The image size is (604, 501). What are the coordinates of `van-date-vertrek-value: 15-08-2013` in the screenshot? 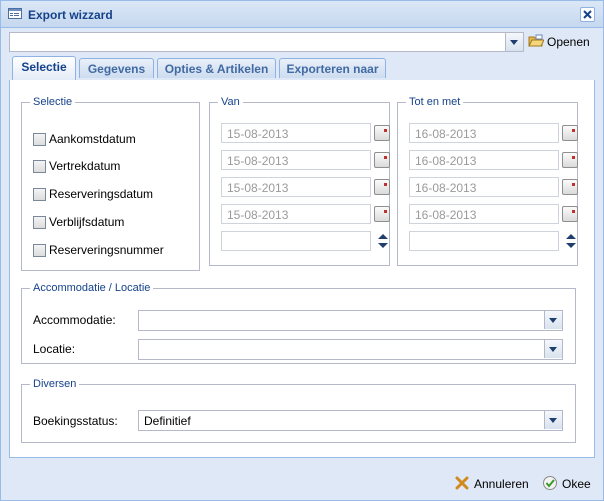 It's located at (258, 161).